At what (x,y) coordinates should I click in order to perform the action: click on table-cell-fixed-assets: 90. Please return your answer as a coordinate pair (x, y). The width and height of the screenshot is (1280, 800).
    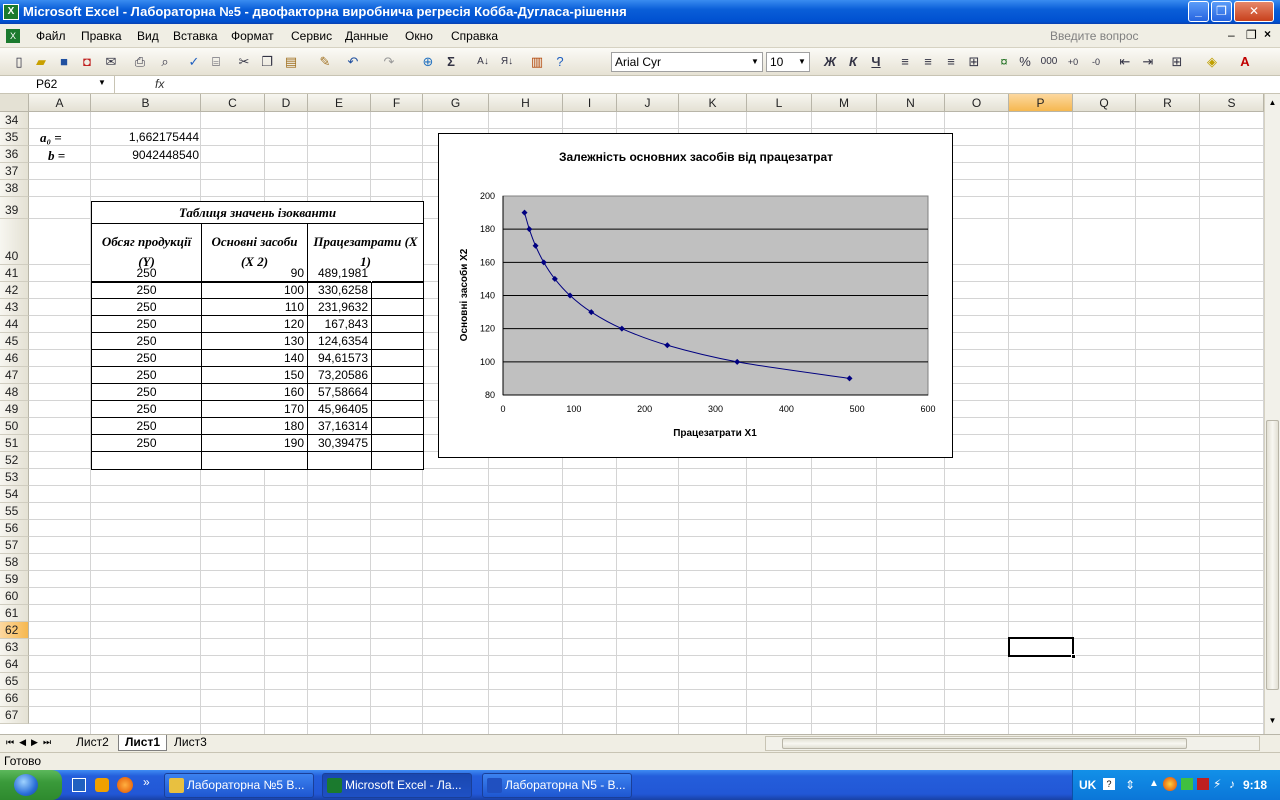
    Looking at the image, I should click on (254, 273).